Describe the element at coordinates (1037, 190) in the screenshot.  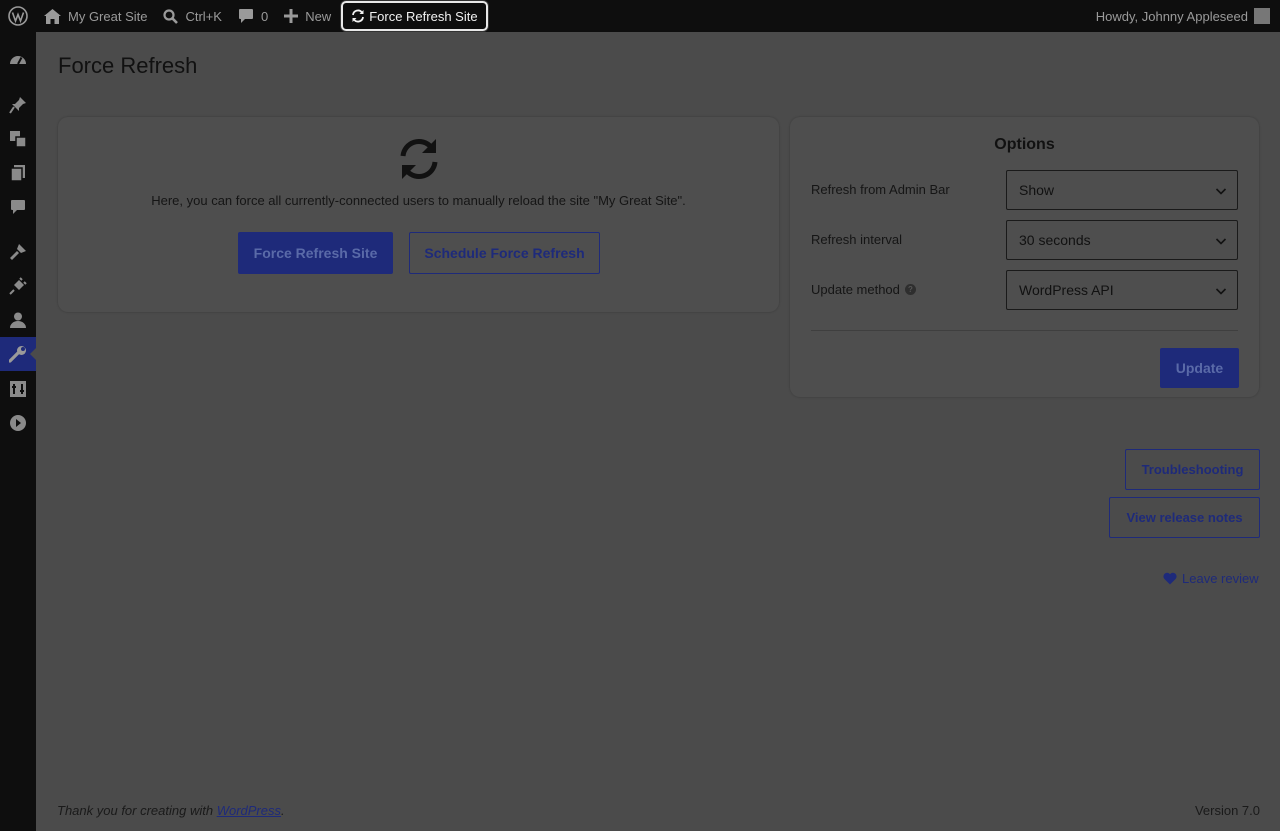
I see `select-value: Show` at that location.